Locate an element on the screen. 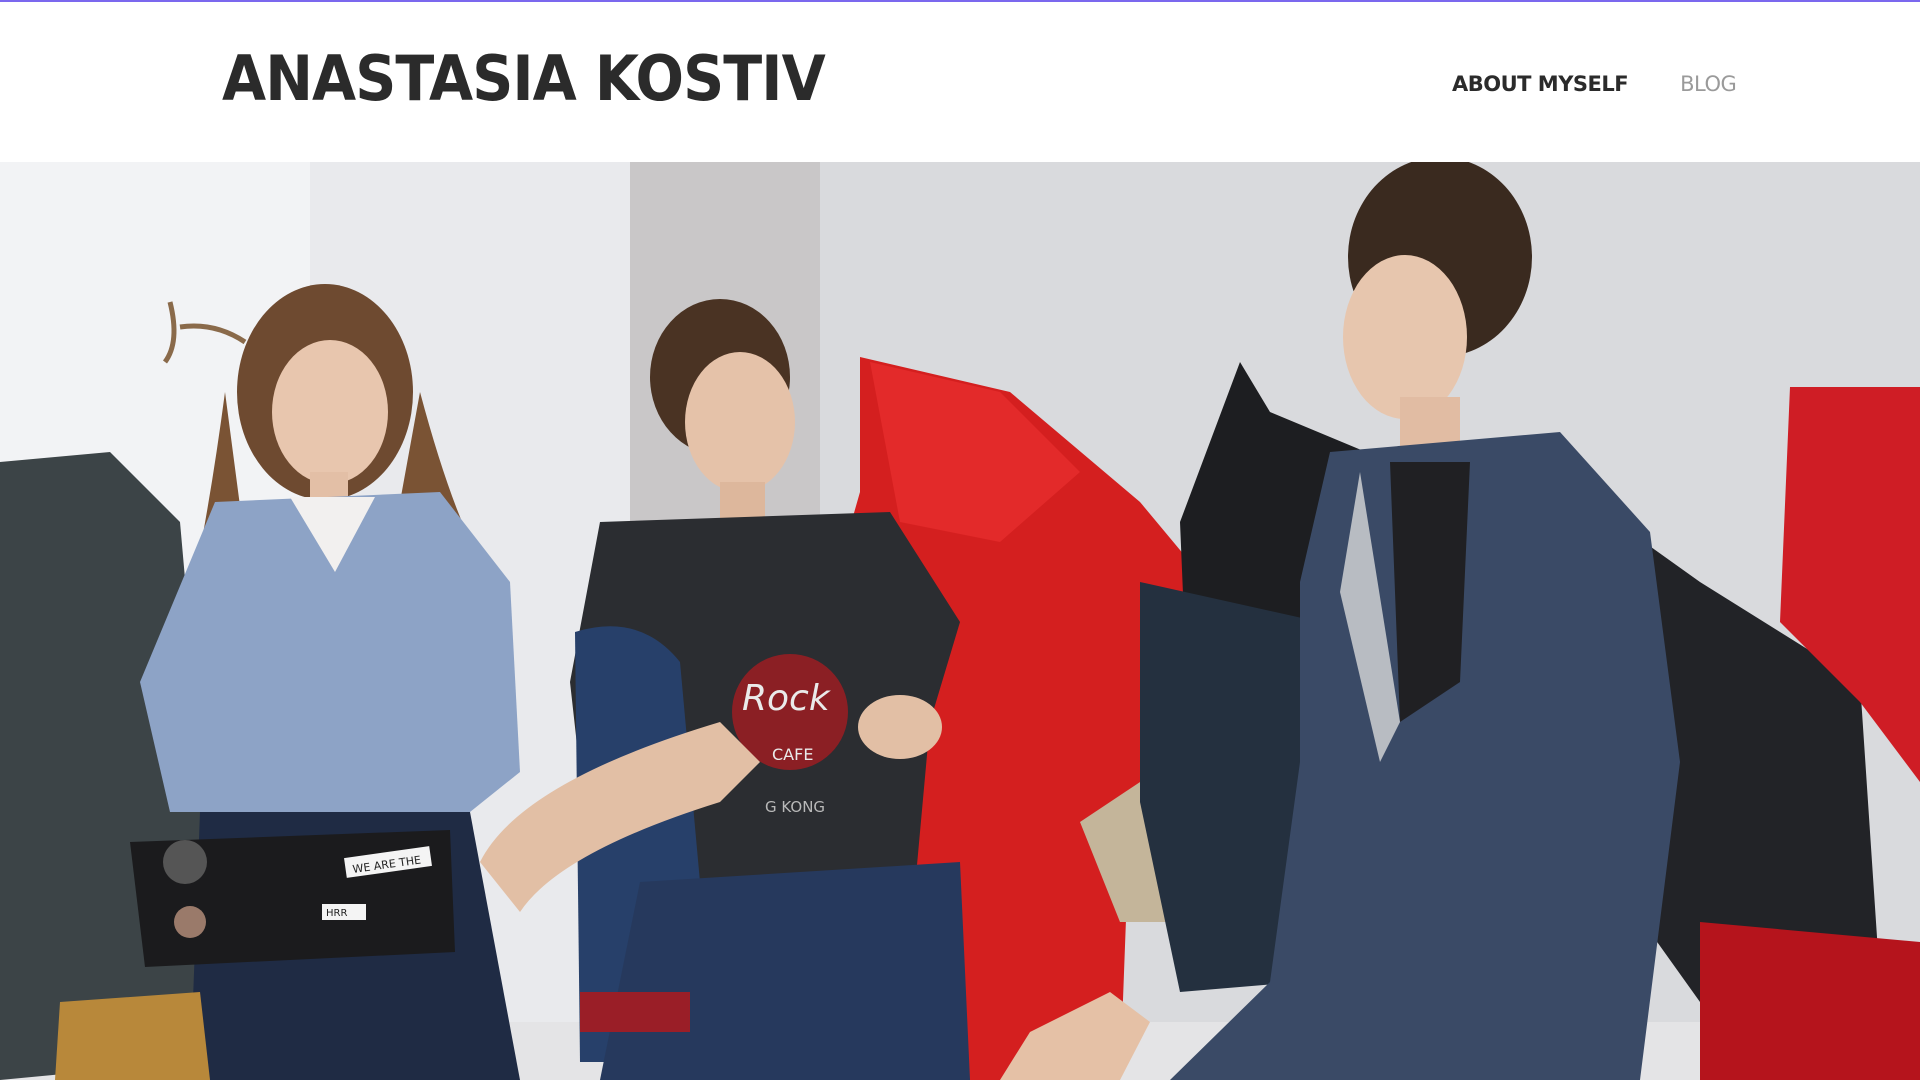 The width and height of the screenshot is (1920, 1080). shirt-print-text-1: Rock is located at coordinates (787, 698).